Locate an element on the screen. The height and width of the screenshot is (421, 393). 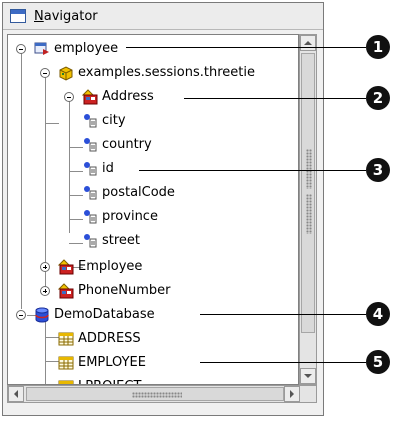
tree-node-table: EMPLOYEE is located at coordinates (153, 363).